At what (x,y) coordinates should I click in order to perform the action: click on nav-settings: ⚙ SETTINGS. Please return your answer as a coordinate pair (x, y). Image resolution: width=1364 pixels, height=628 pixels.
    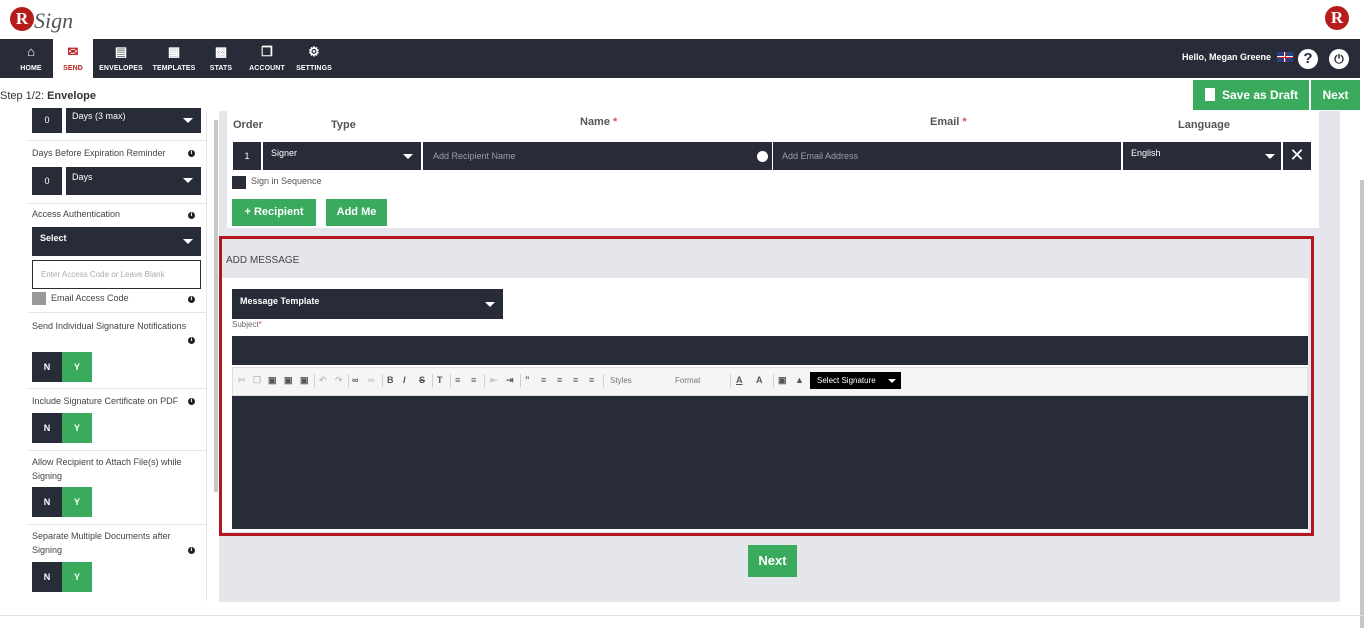
    Looking at the image, I should click on (314, 58).